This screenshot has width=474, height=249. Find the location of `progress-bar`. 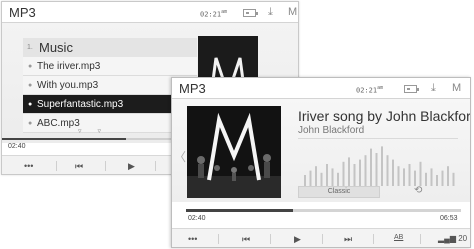

progress-bar is located at coordinates (323, 210).